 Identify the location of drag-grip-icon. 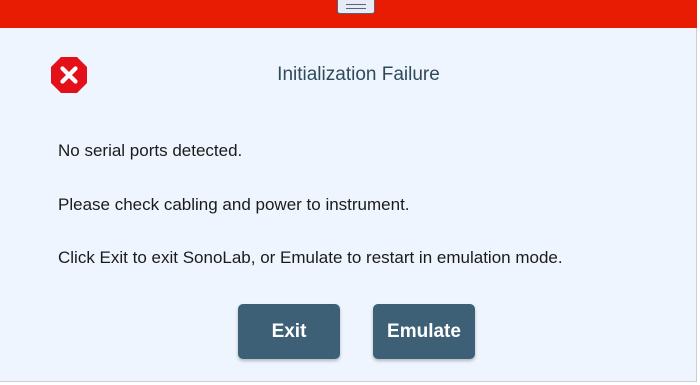
(356, 7).